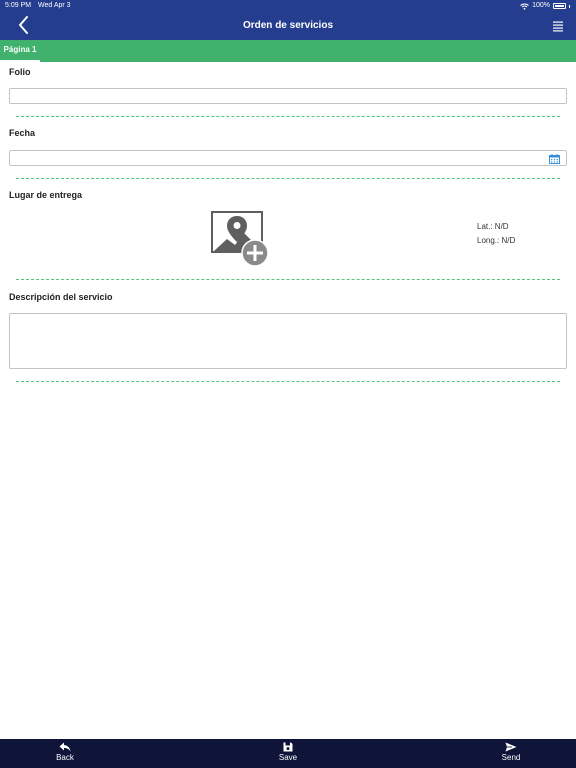 This screenshot has height=768, width=576. I want to click on send-button: Send, so click(511, 753).